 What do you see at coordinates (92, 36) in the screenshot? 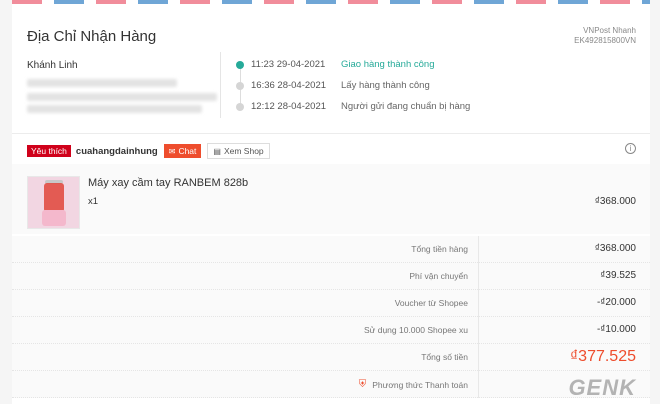
I see `address-title: Địa Chỉ Nhận Hàng` at bounding box center [92, 36].